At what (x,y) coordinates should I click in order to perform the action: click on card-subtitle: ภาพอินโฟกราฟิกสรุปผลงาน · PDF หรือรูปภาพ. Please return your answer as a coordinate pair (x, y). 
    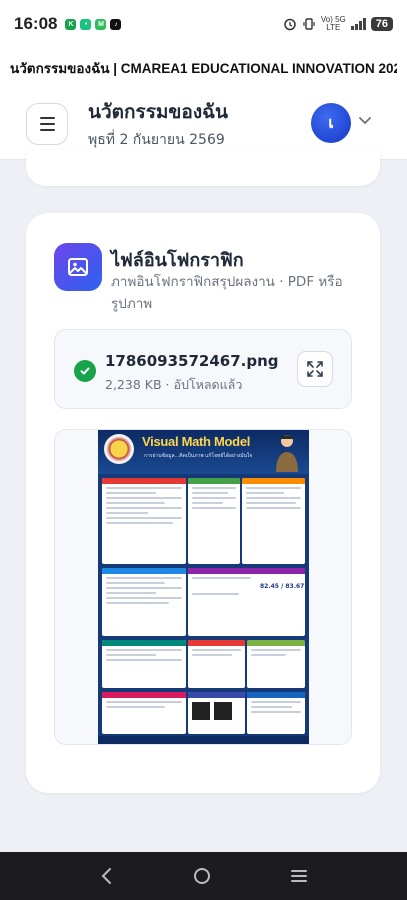
    Looking at the image, I should click on (227, 293).